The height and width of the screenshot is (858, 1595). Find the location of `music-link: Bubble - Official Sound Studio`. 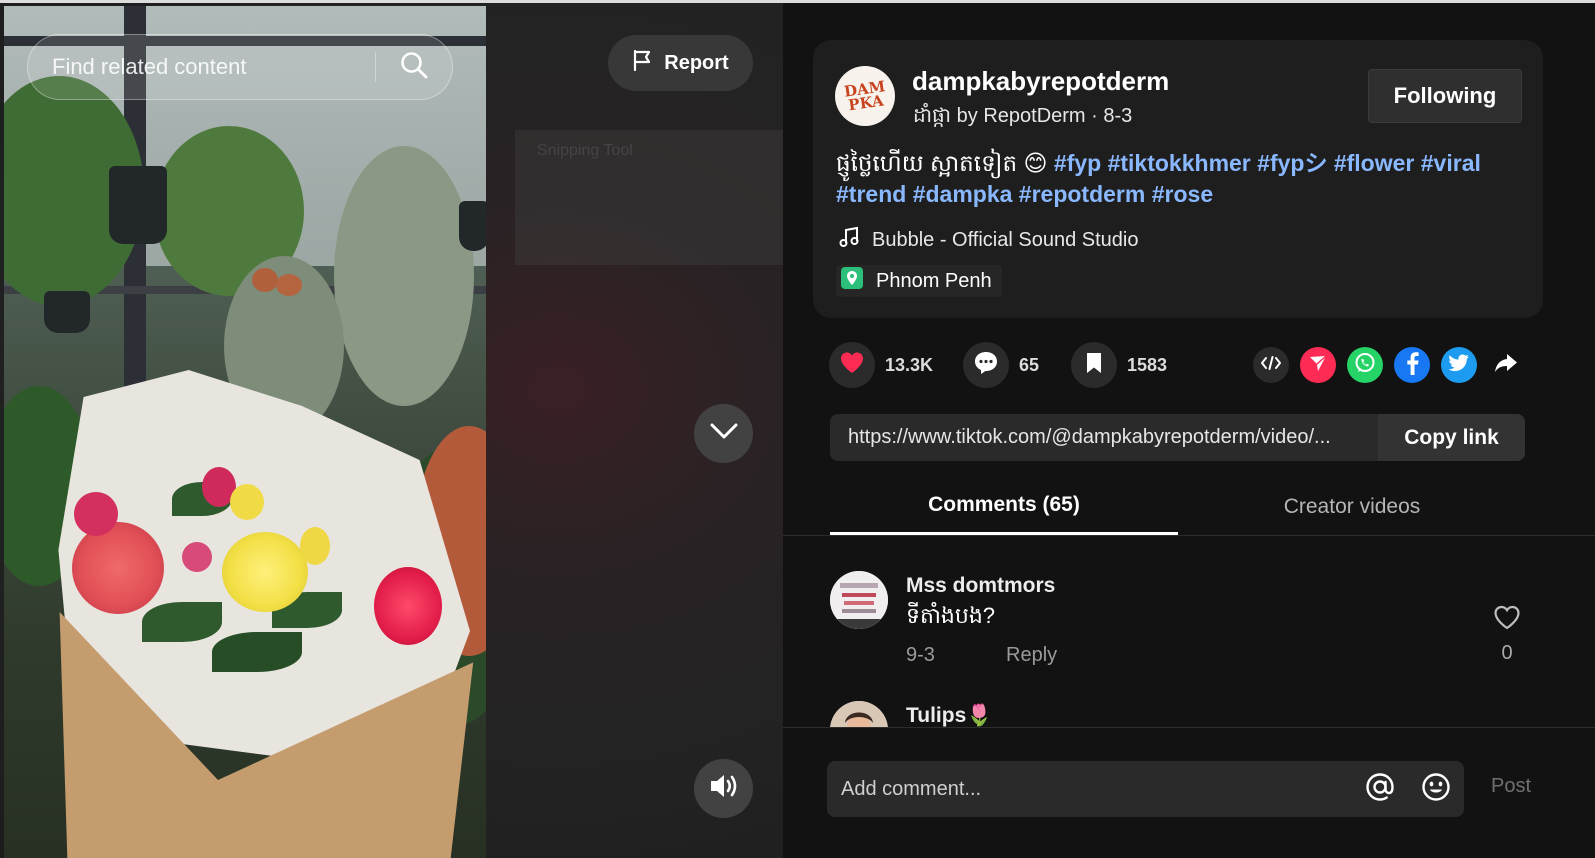

music-link: Bubble - Official Sound Studio is located at coordinates (988, 240).